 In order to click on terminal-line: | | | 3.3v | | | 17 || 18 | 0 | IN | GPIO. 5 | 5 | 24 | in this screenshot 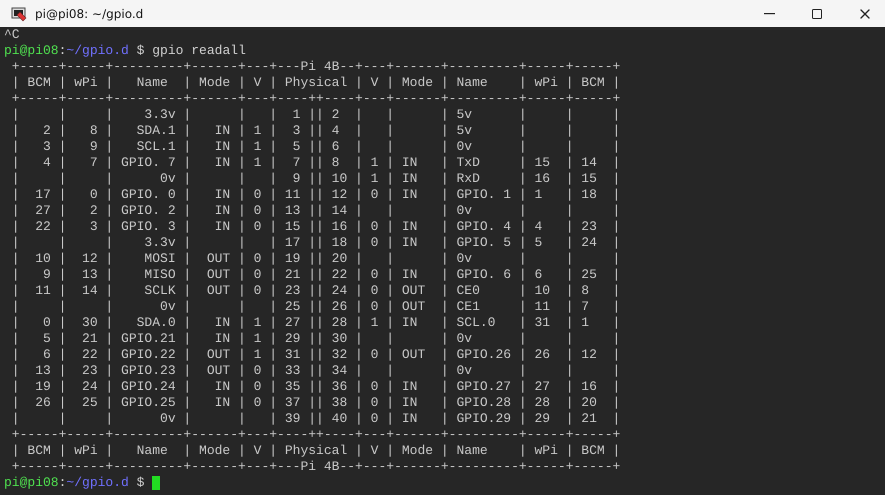, I will do `click(315, 243)`.